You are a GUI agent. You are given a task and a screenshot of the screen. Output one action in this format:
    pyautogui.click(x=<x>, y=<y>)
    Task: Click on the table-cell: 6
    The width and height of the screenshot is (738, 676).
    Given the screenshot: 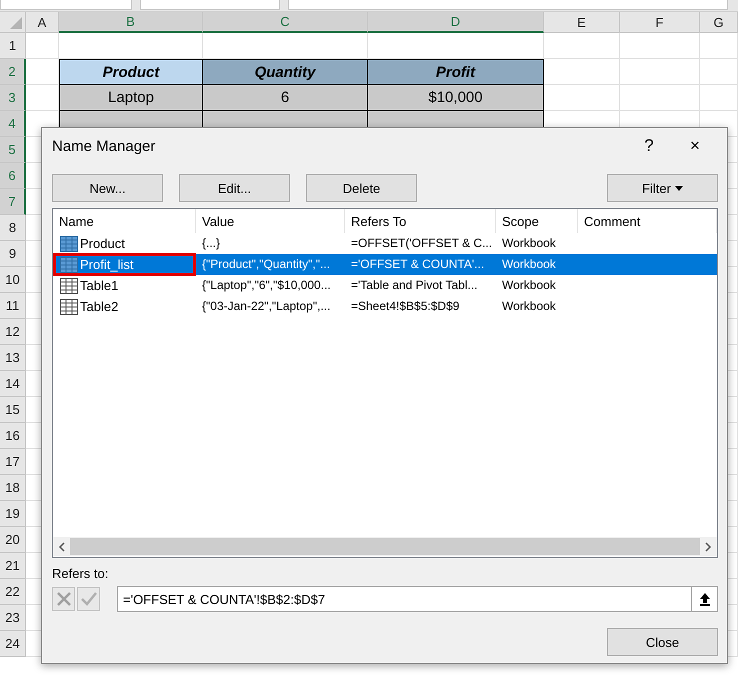 What is the action you would take?
    pyautogui.click(x=285, y=98)
    